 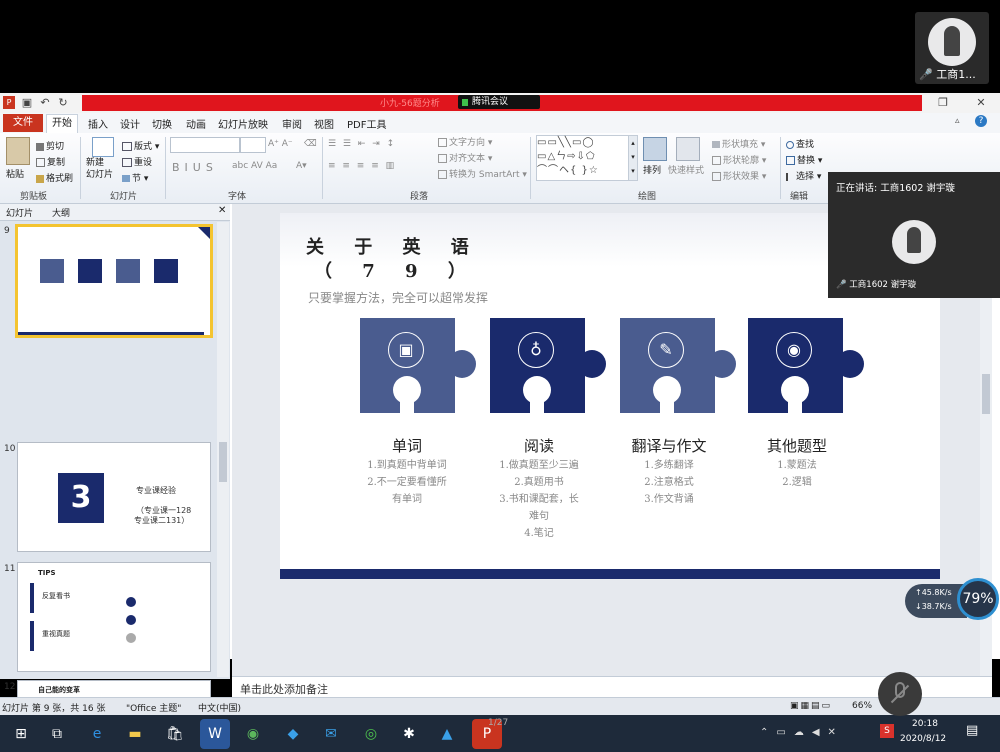 I want to click on replace-button: 替换 ▾, so click(x=804, y=159).